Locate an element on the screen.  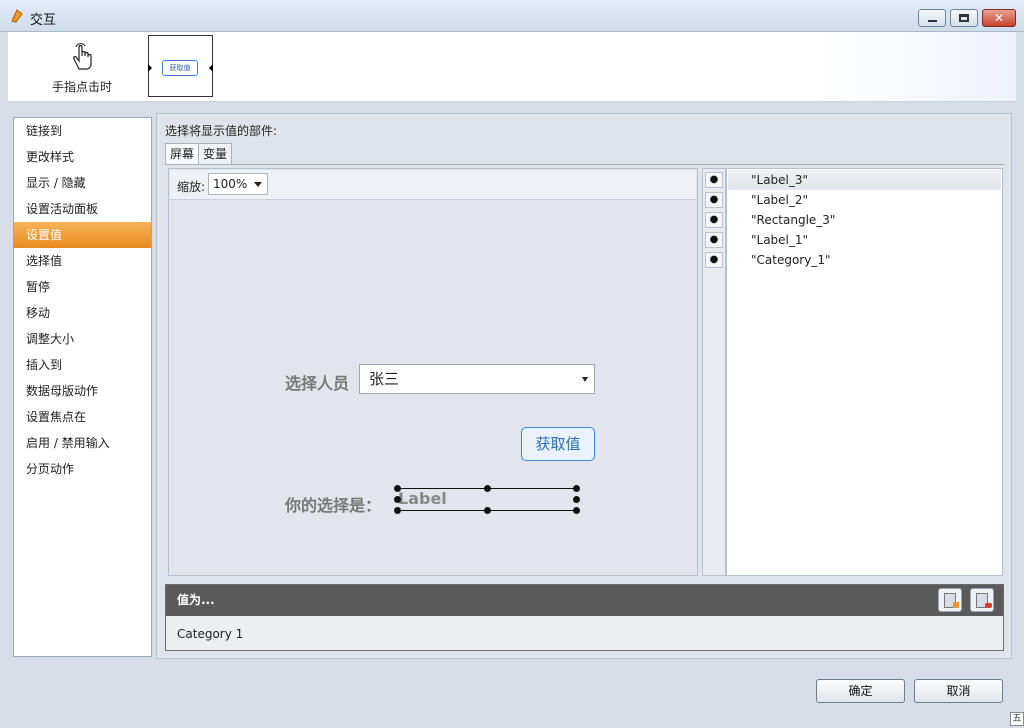
action-item: 选择值 is located at coordinates (82, 261).